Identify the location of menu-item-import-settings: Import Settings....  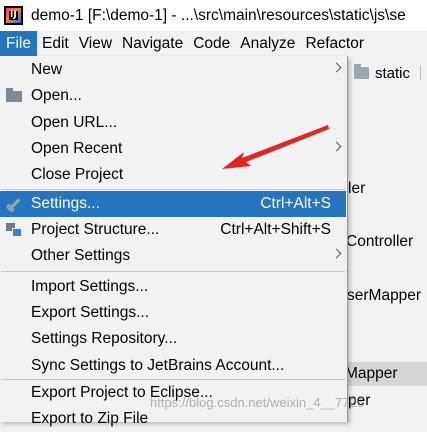
(173, 287).